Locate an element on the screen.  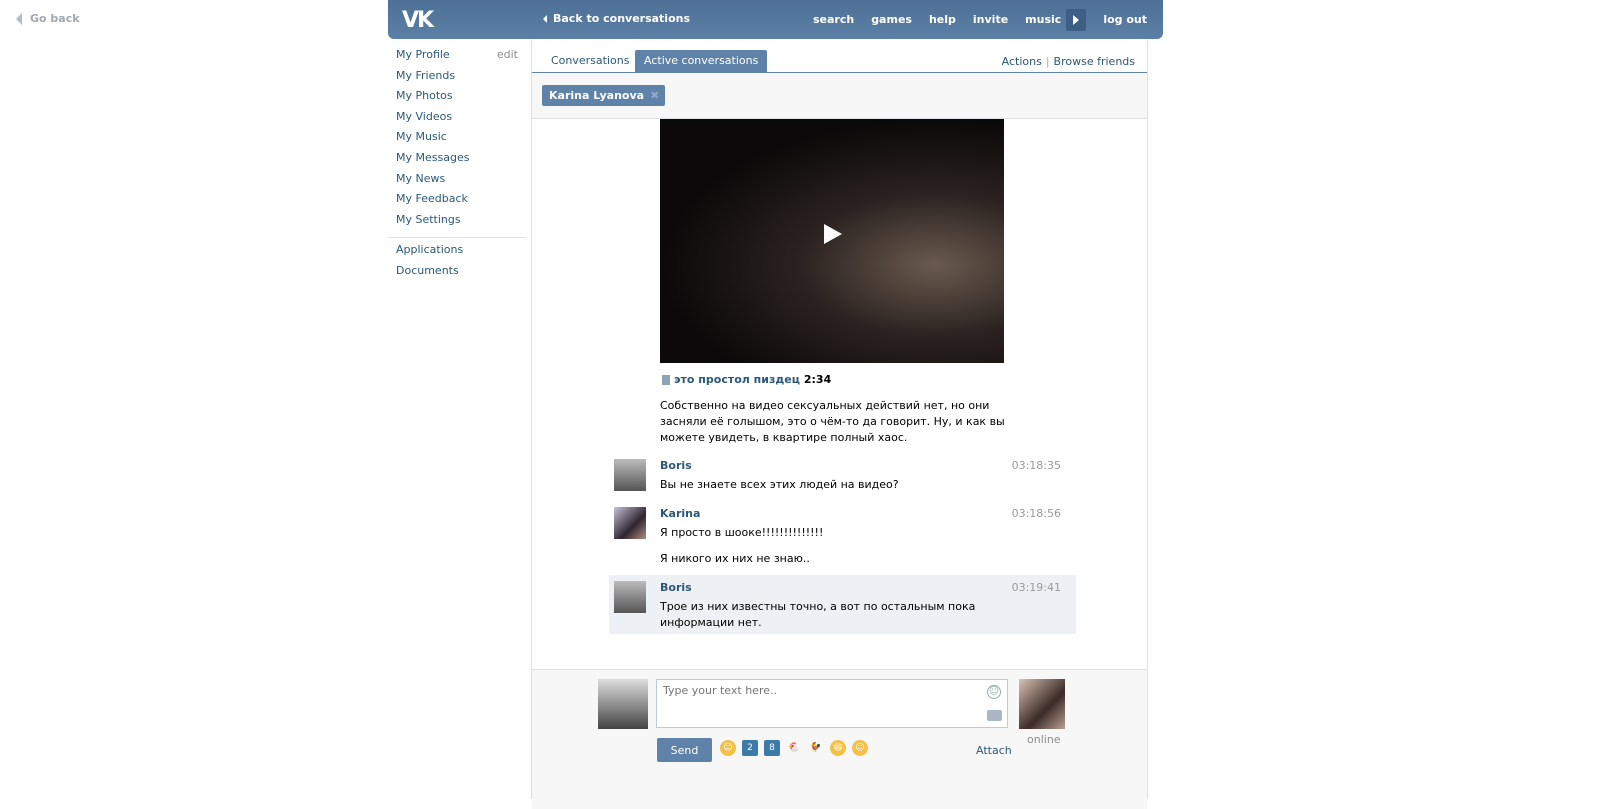
sidebar-item-label: Documents is located at coordinates (427, 270).